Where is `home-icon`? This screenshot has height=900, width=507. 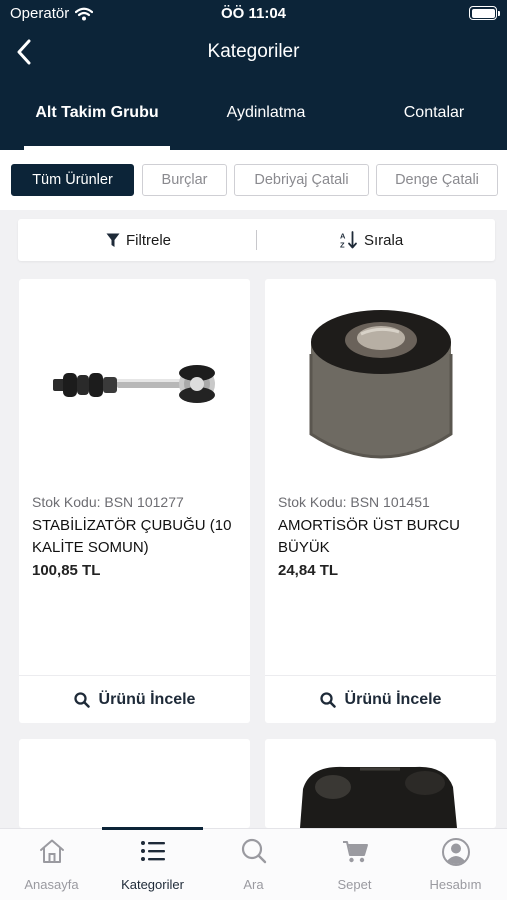
home-icon is located at coordinates (51, 851).